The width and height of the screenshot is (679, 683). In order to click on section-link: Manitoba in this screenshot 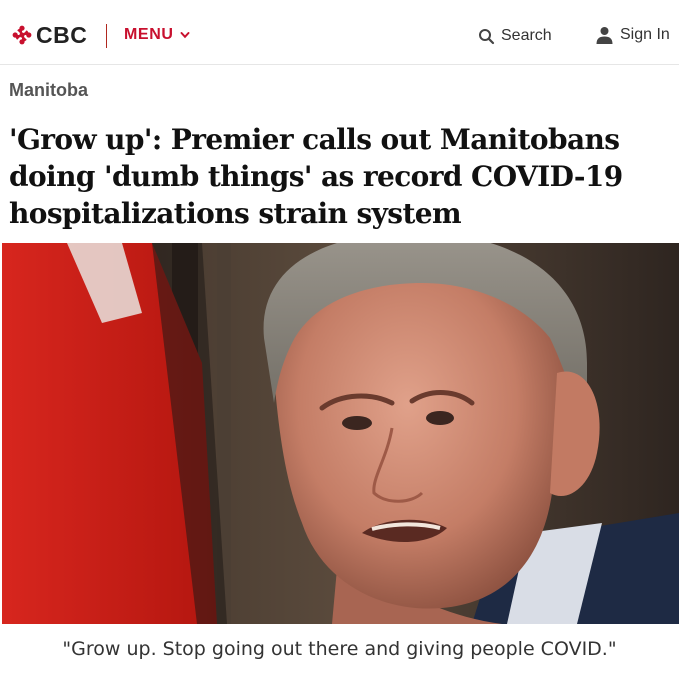, I will do `click(48, 90)`.